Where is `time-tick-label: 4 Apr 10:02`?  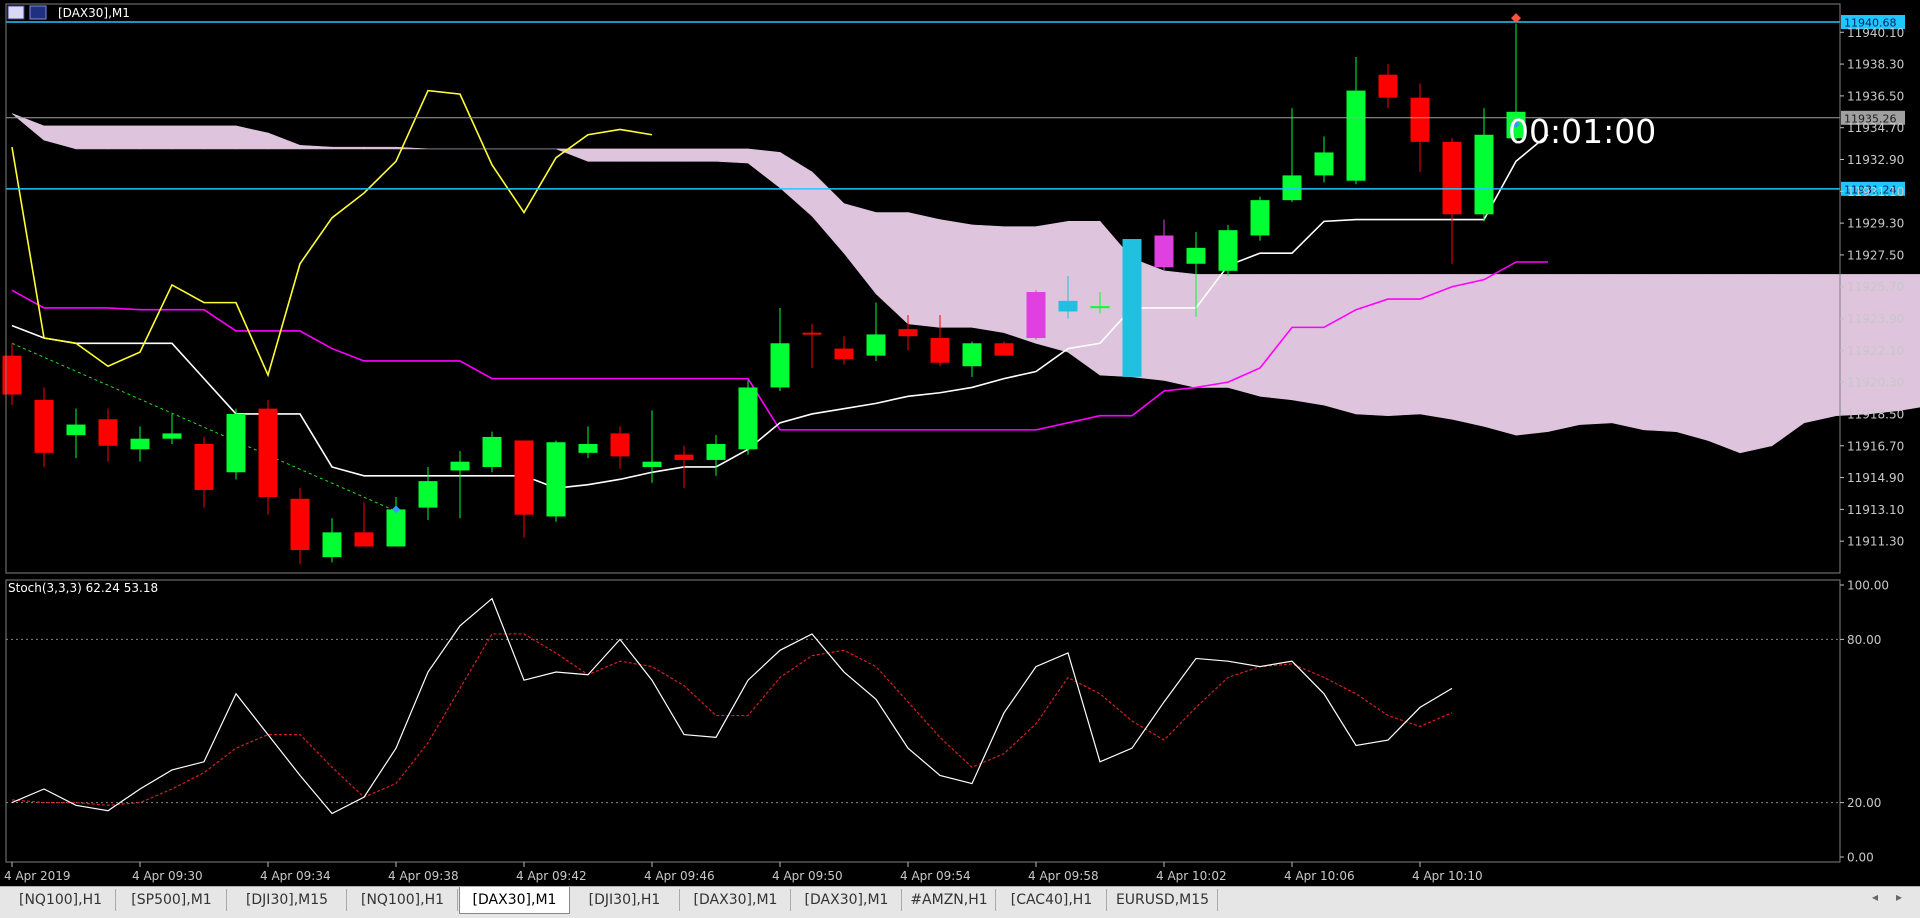 time-tick-label: 4 Apr 10:02 is located at coordinates (1191, 876).